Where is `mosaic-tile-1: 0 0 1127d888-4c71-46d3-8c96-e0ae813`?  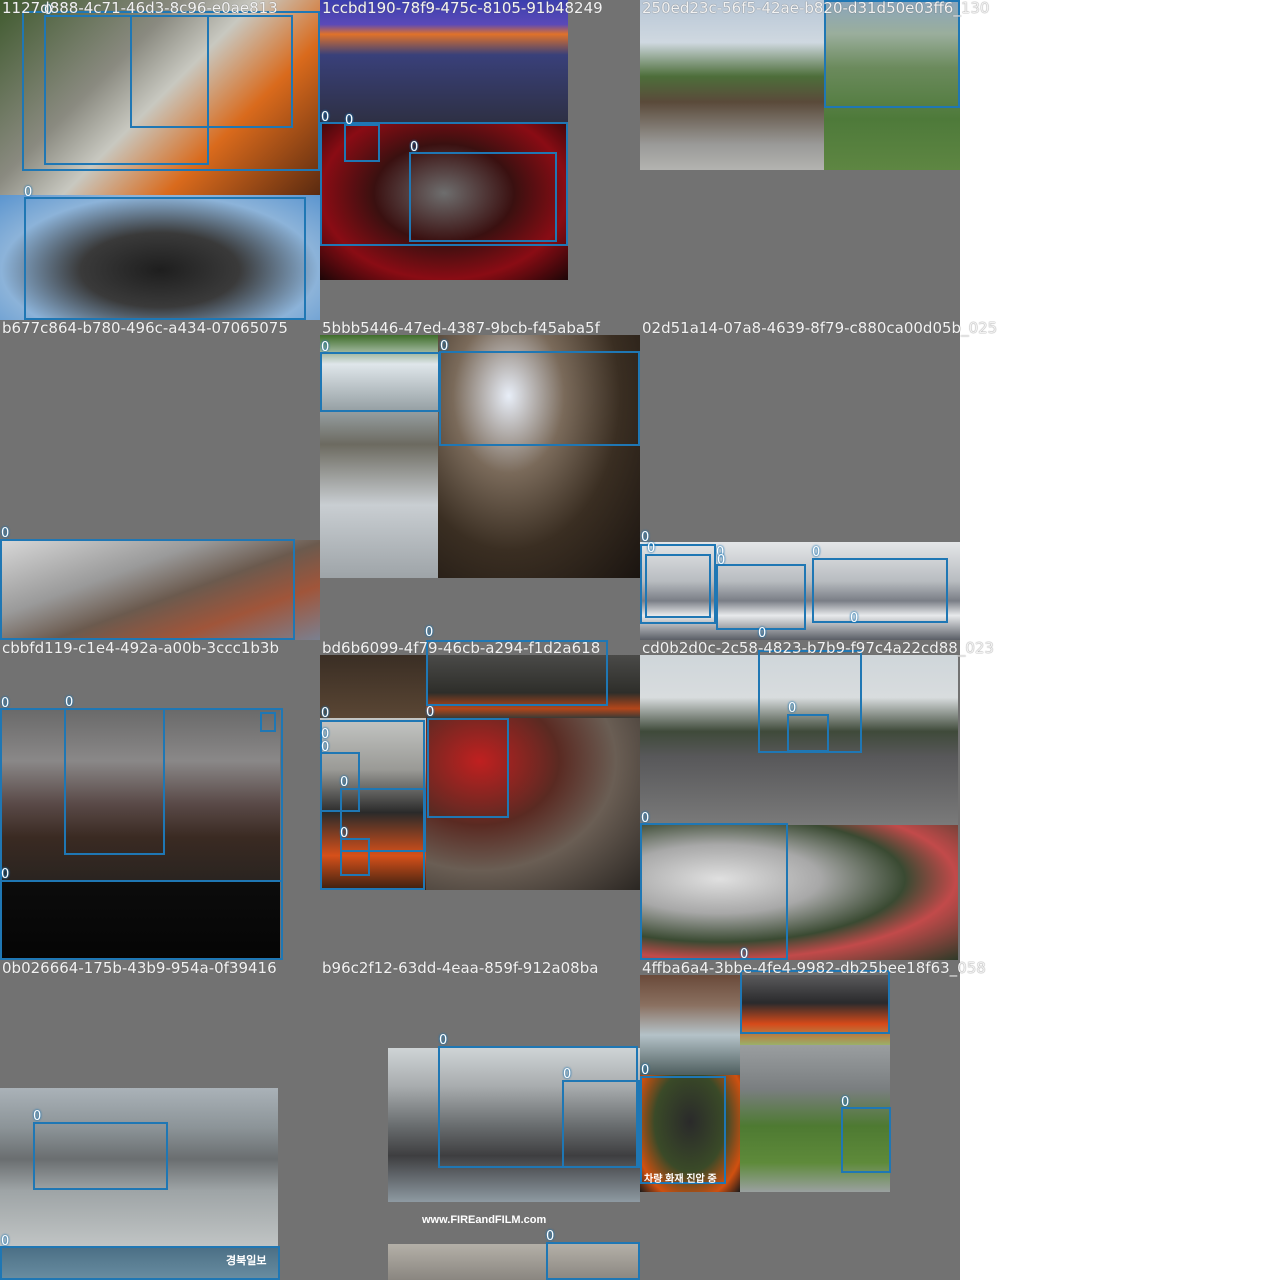
mosaic-tile-1: 0 0 1127d888-4c71-46d3-8c96-e0ae813 is located at coordinates (160, 160).